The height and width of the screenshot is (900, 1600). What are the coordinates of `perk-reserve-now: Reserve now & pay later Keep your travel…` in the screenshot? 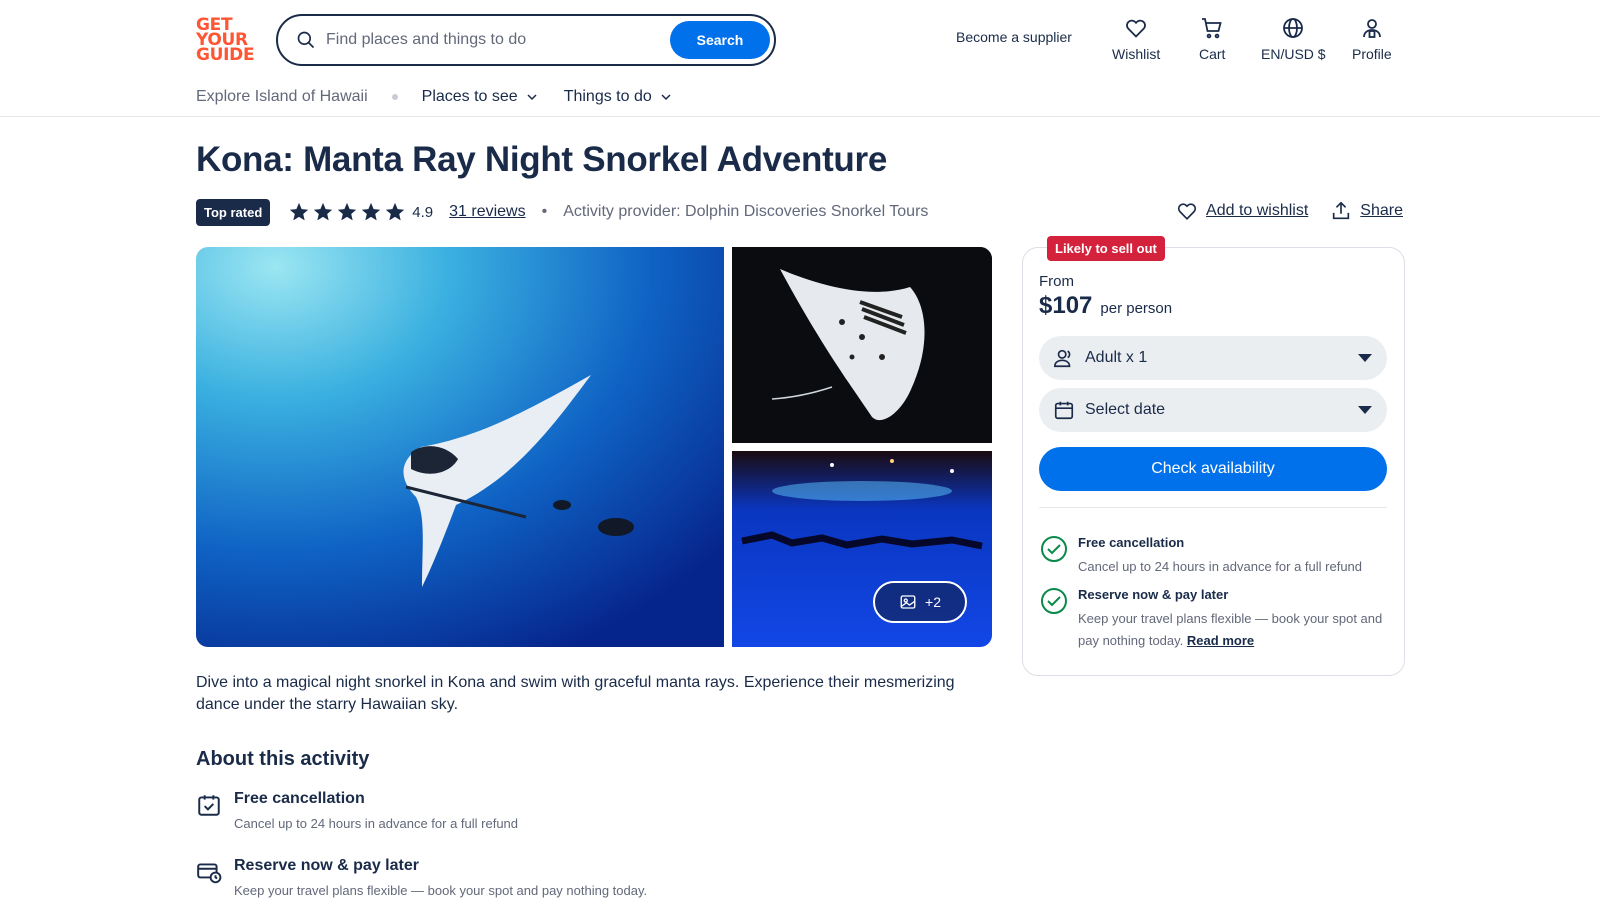 It's located at (1214, 619).